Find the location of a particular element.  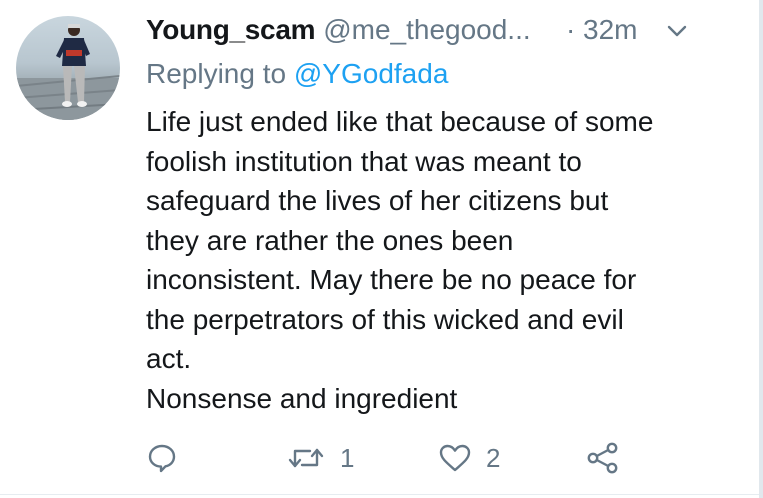

avatar is located at coordinates (68, 68).